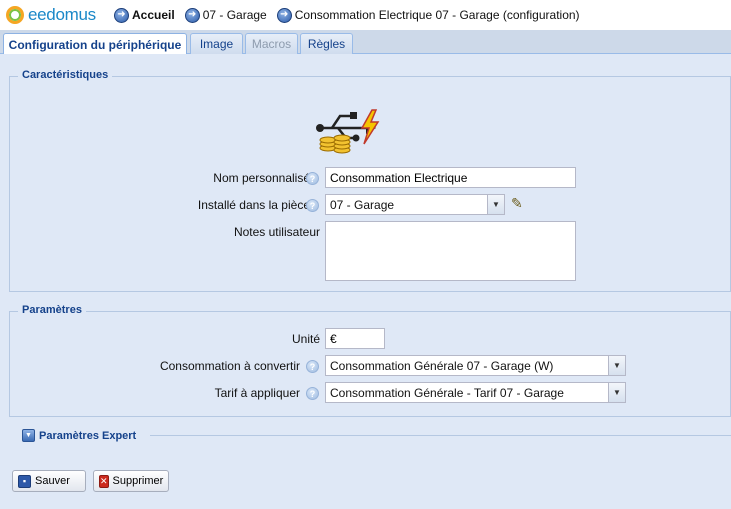  I want to click on eedomus-logo: eedomus, so click(60, 15).